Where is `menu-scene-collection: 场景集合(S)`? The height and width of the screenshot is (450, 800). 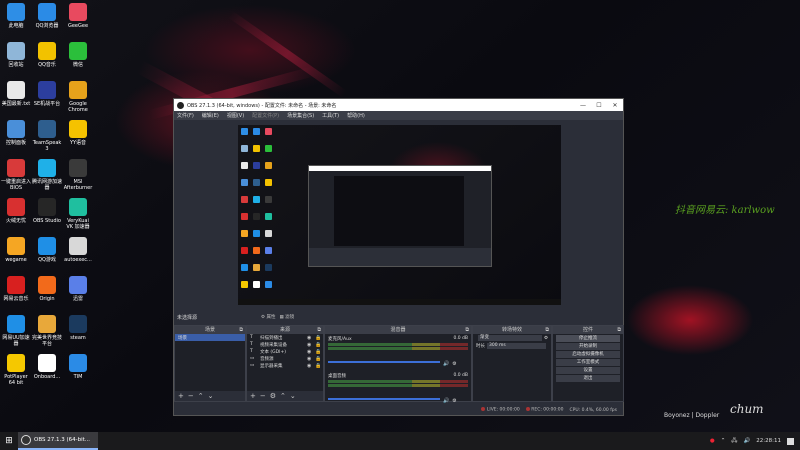 menu-scene-collection: 场景集合(S) is located at coordinates (300, 115).